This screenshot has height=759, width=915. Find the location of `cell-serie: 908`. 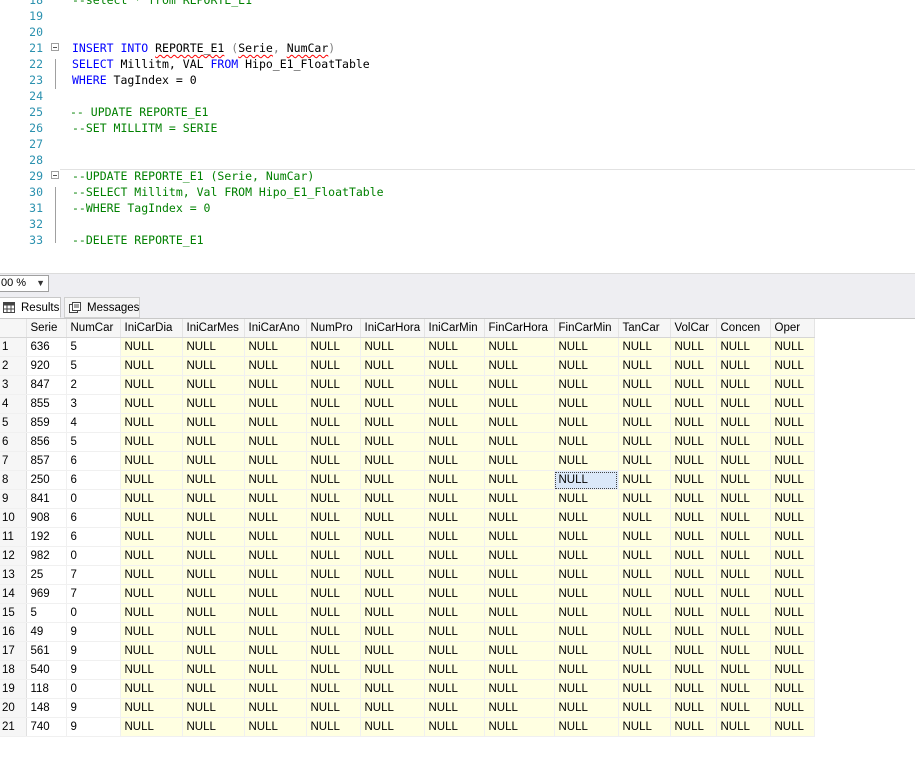

cell-serie: 908 is located at coordinates (46, 518).